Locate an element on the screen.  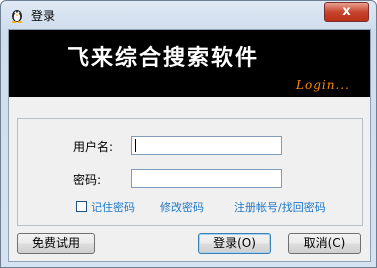
close-icon: x is located at coordinates (346, 11).